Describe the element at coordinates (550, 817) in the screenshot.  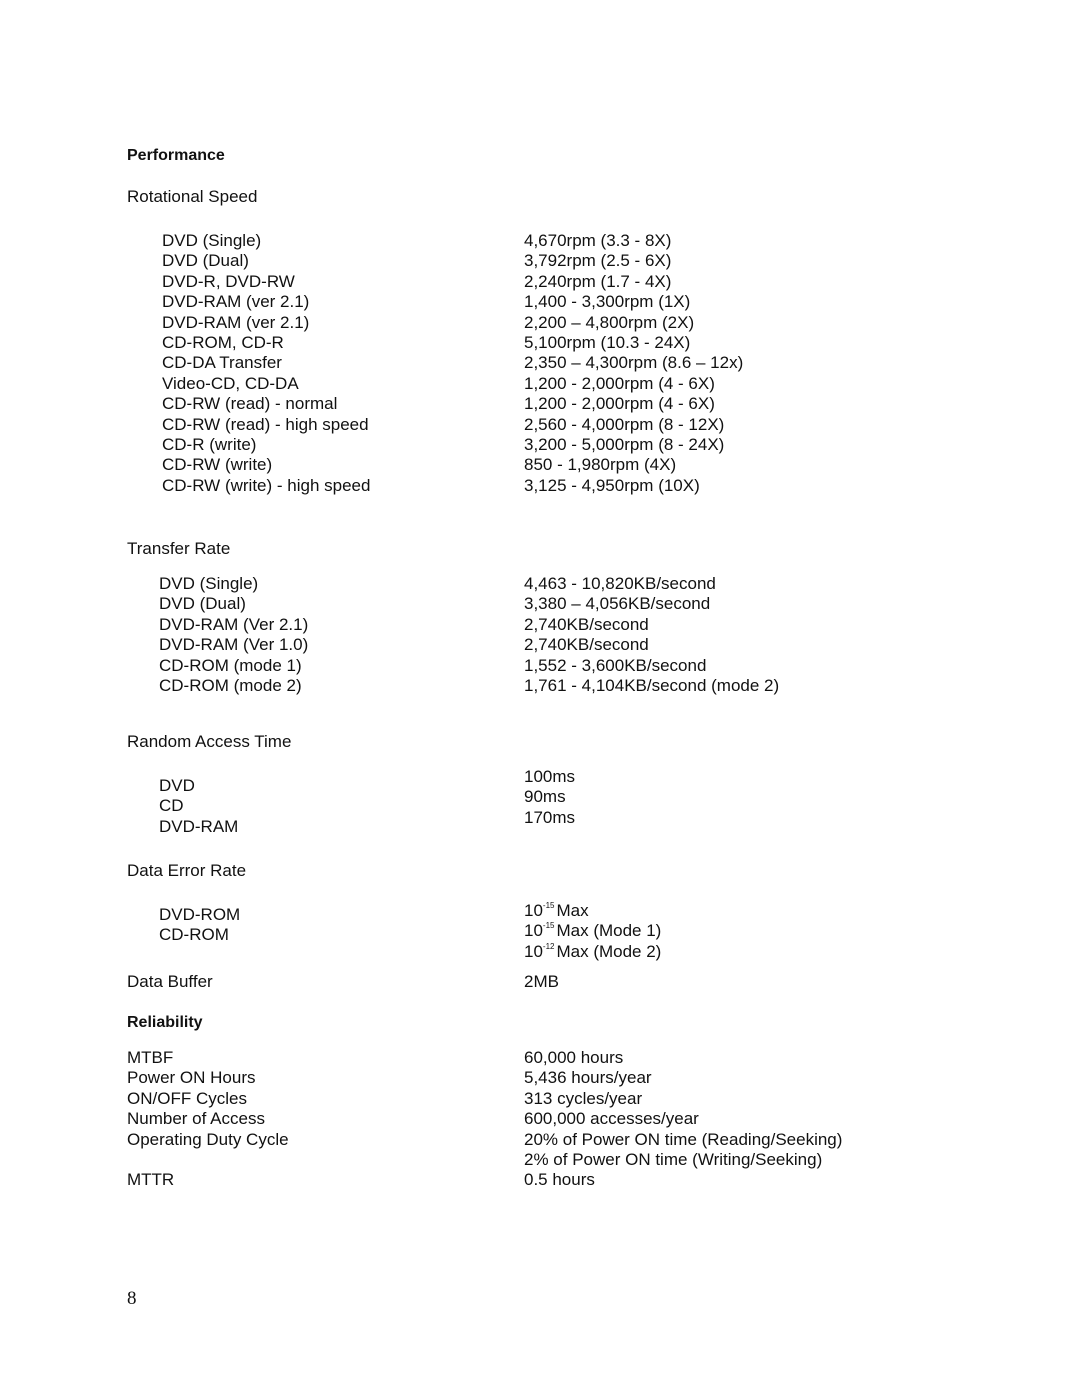
I see `row-value: 170ms` at that location.